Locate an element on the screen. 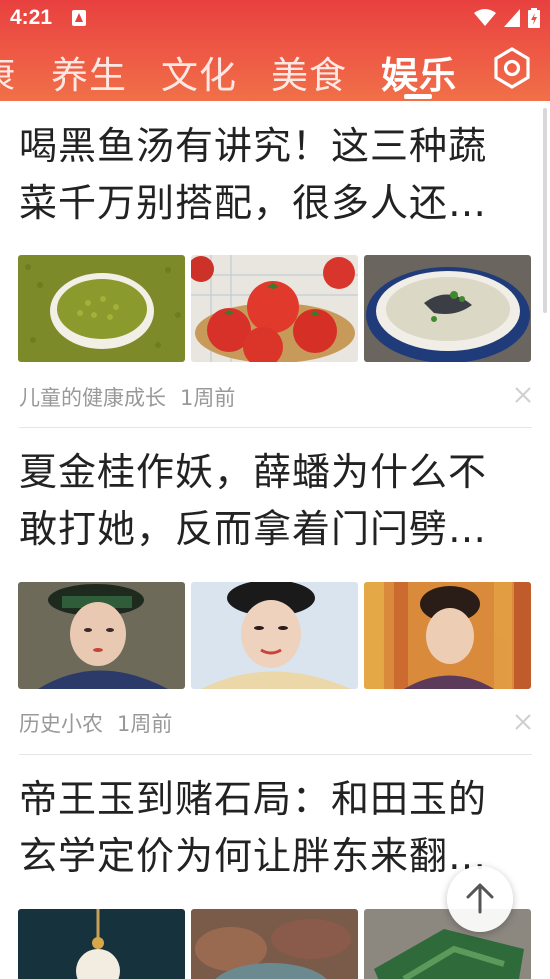 The height and width of the screenshot is (979, 550). status-icons is located at coordinates (507, 18).